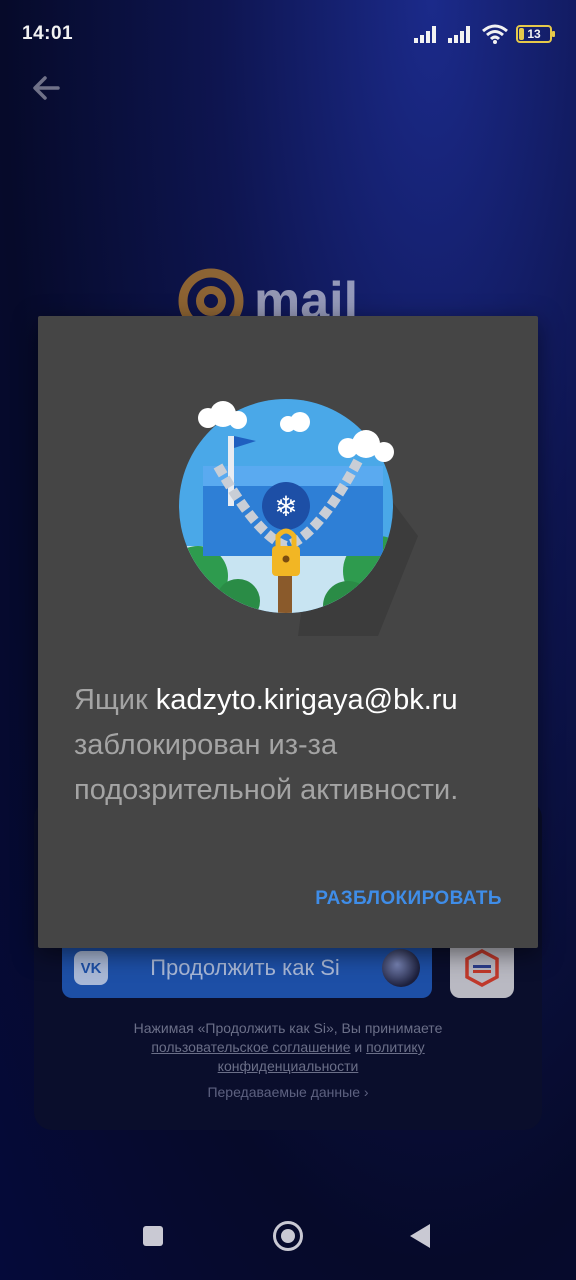 Image resolution: width=576 pixels, height=1280 pixels. I want to click on battery-level: 13, so click(534, 34).